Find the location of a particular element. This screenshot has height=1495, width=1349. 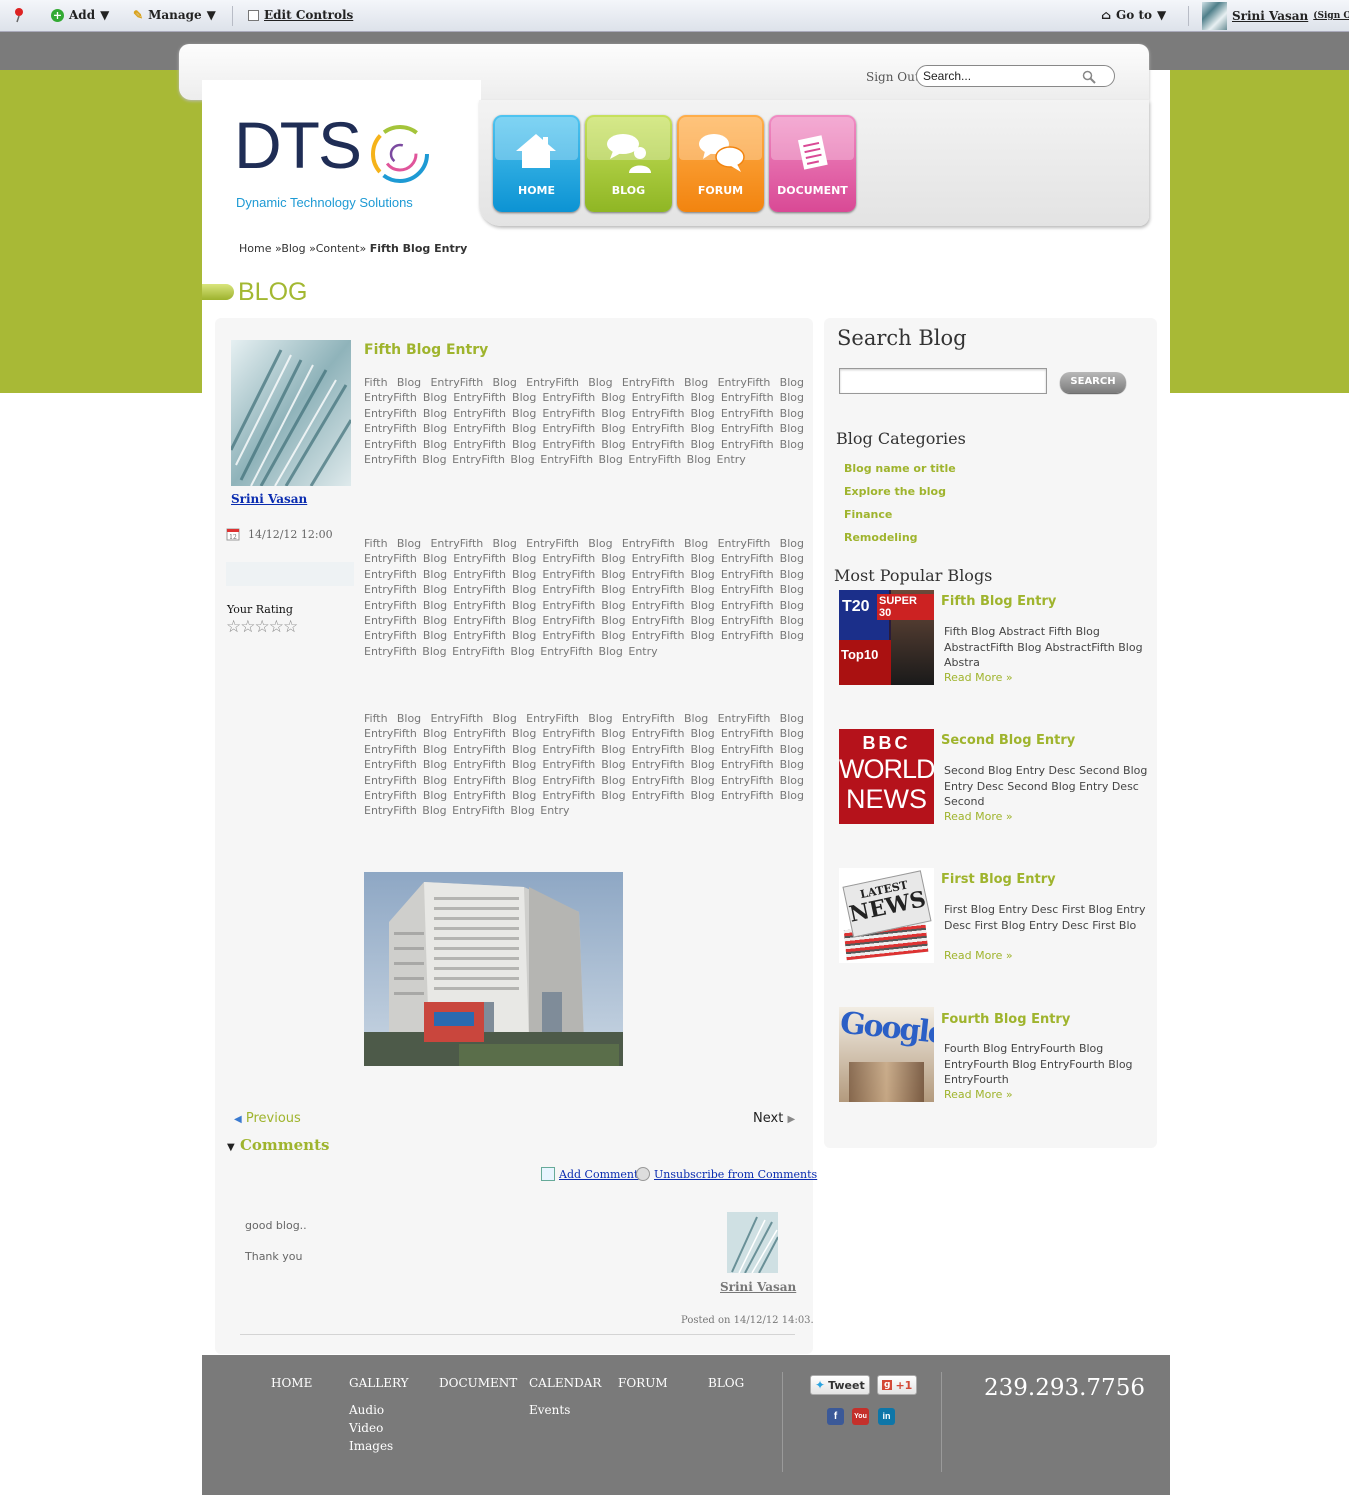

add-label: Add is located at coordinates (82, 15).